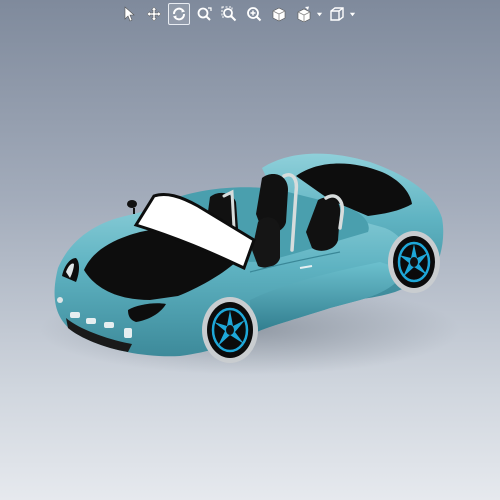 This screenshot has width=500, height=500. I want to click on rotate-icon, so click(179, 14).